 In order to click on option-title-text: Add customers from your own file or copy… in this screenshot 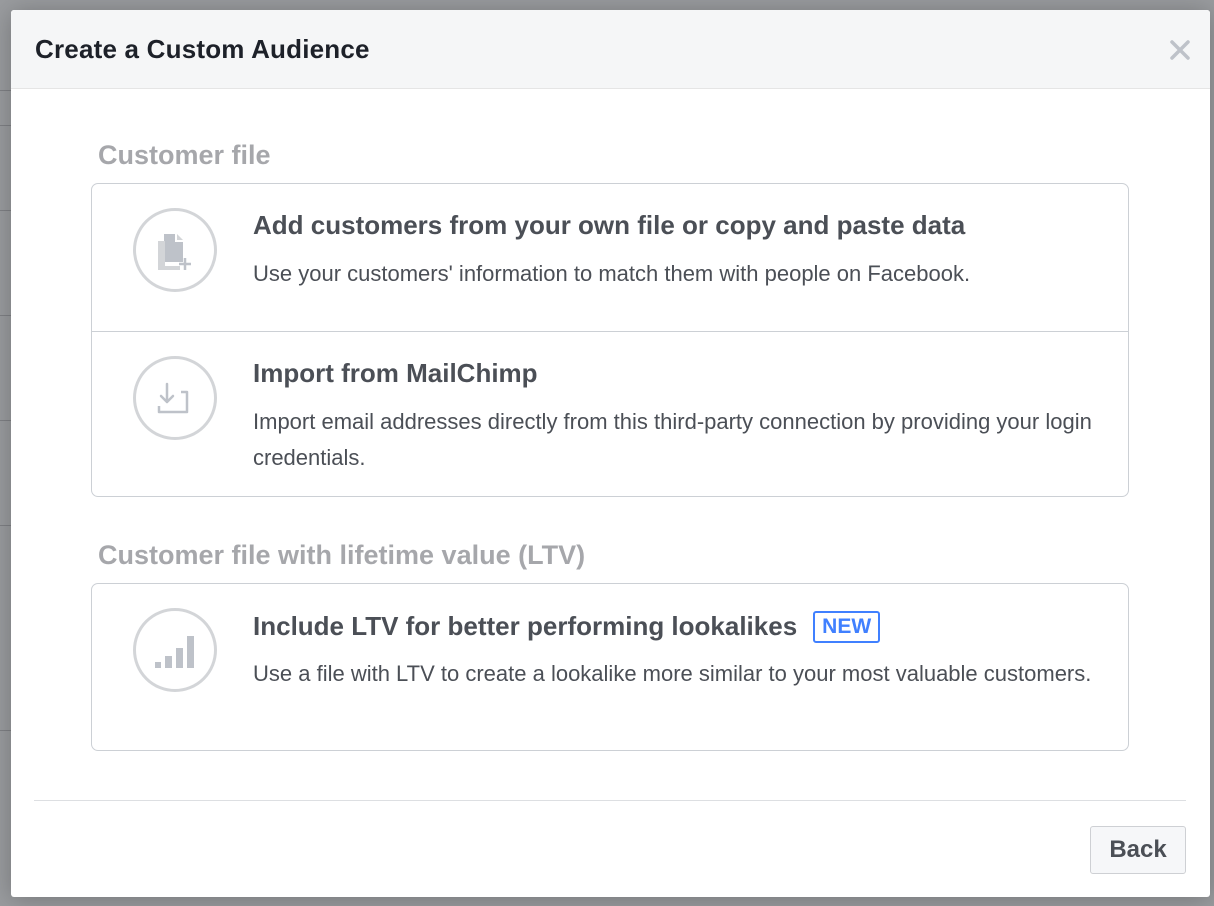, I will do `click(609, 225)`.